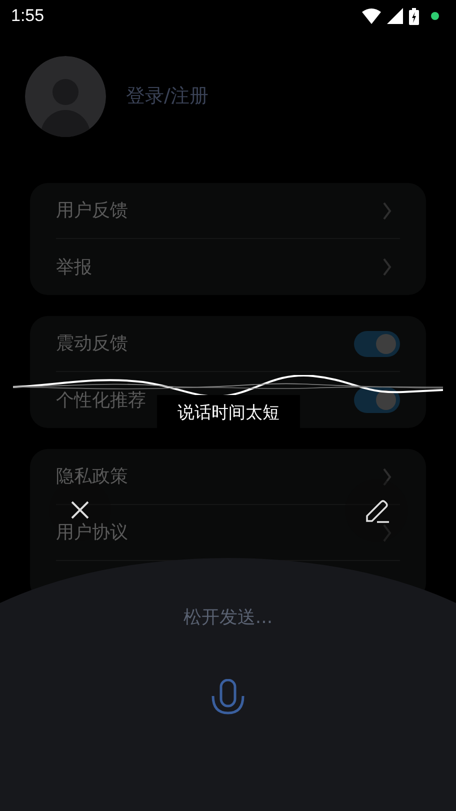 The height and width of the screenshot is (811, 456). I want to click on setting-label: 隐私政策, so click(92, 477).